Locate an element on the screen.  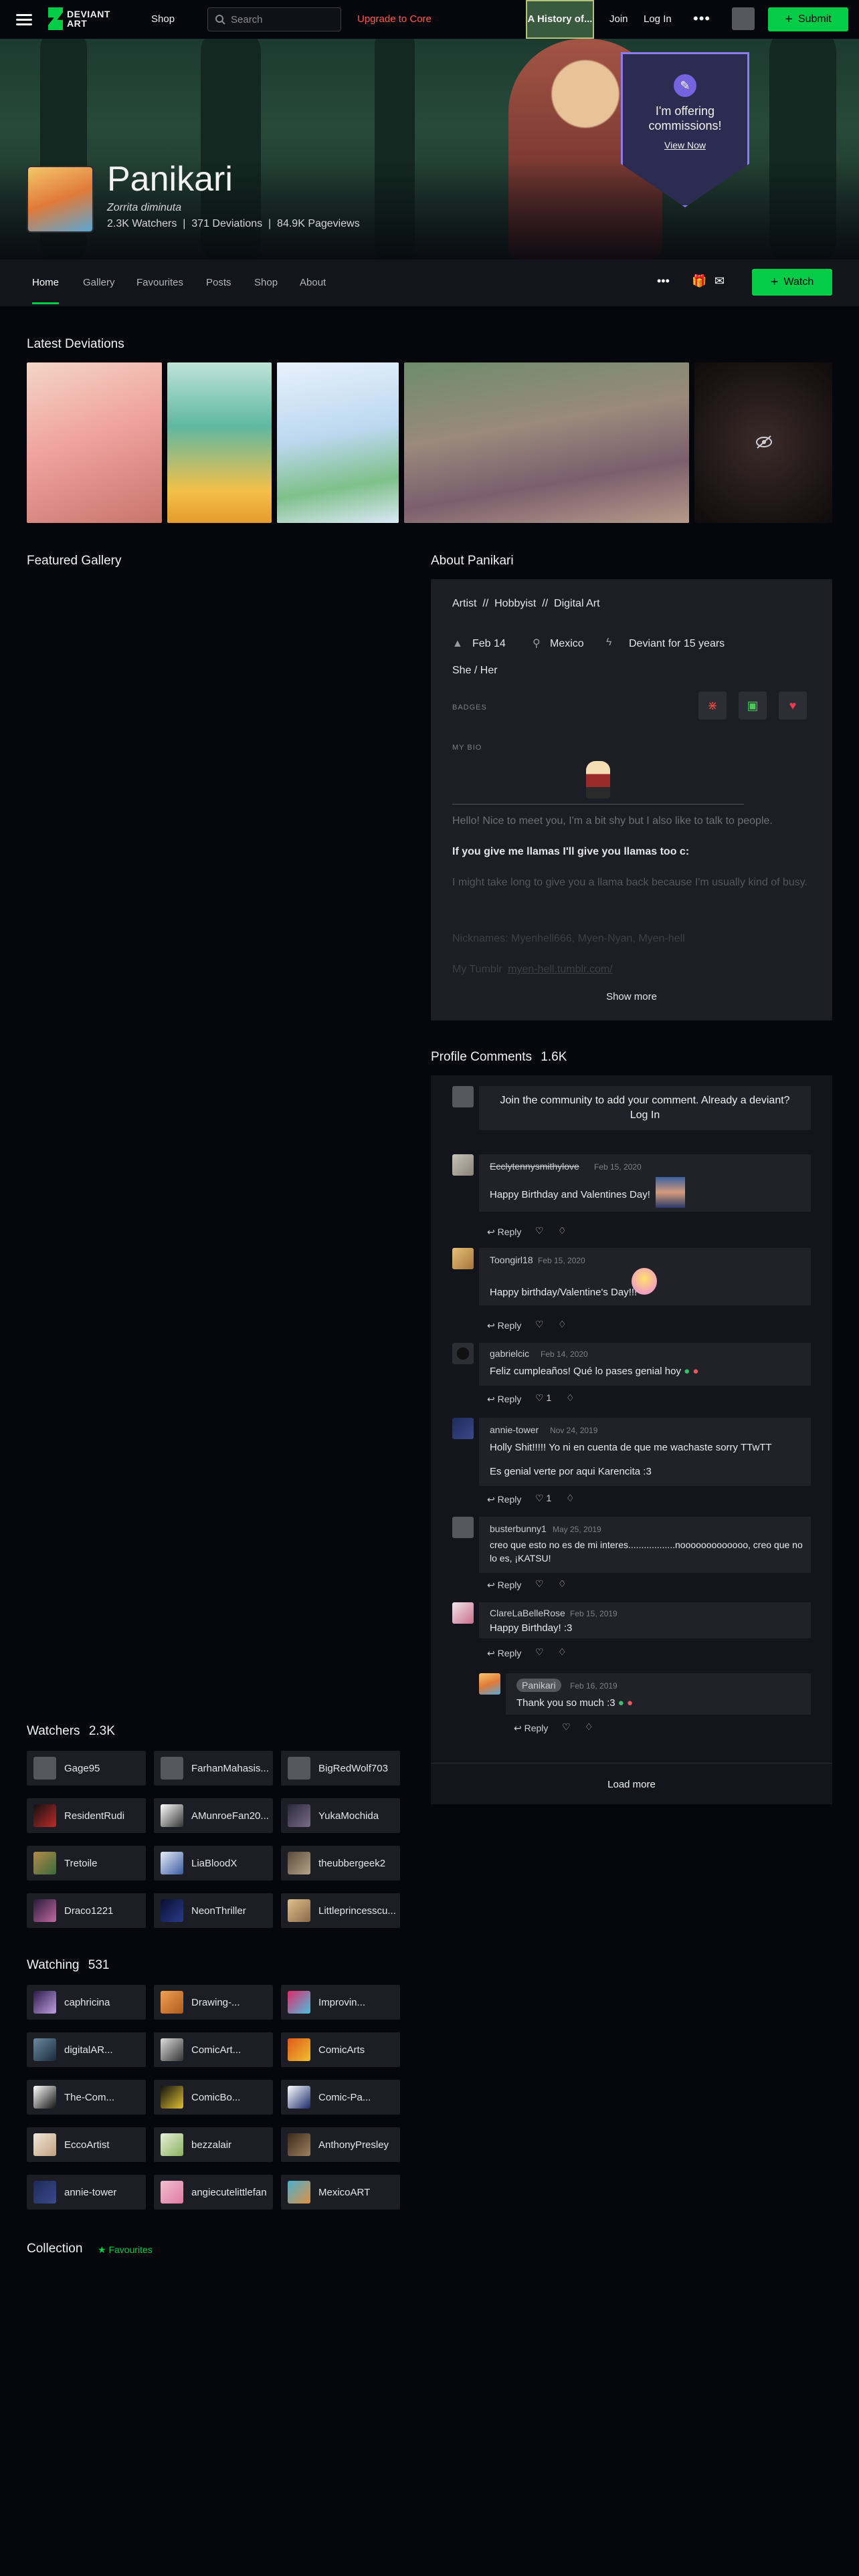
badge-gift-icon: ▣ is located at coordinates (753, 706).